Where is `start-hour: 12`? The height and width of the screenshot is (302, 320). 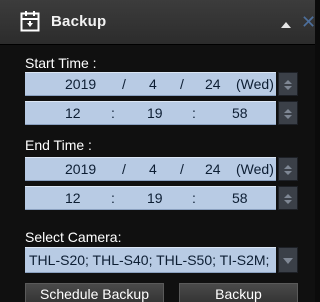
start-hour: 12 is located at coordinates (73, 113).